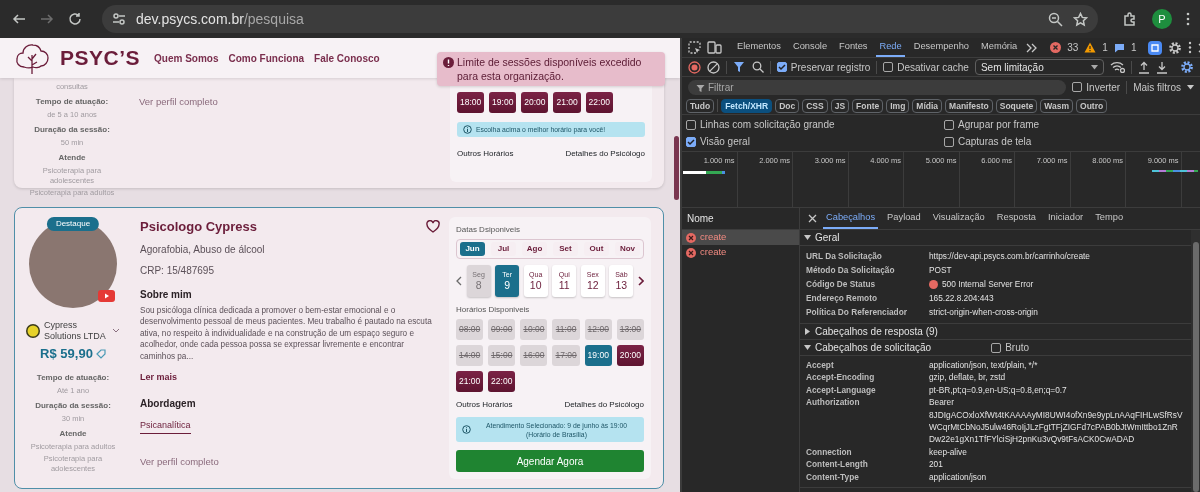 This screenshot has width=1200, height=492. I want to click on section-title: Cabeçalhos de resposta (9), so click(876, 331).